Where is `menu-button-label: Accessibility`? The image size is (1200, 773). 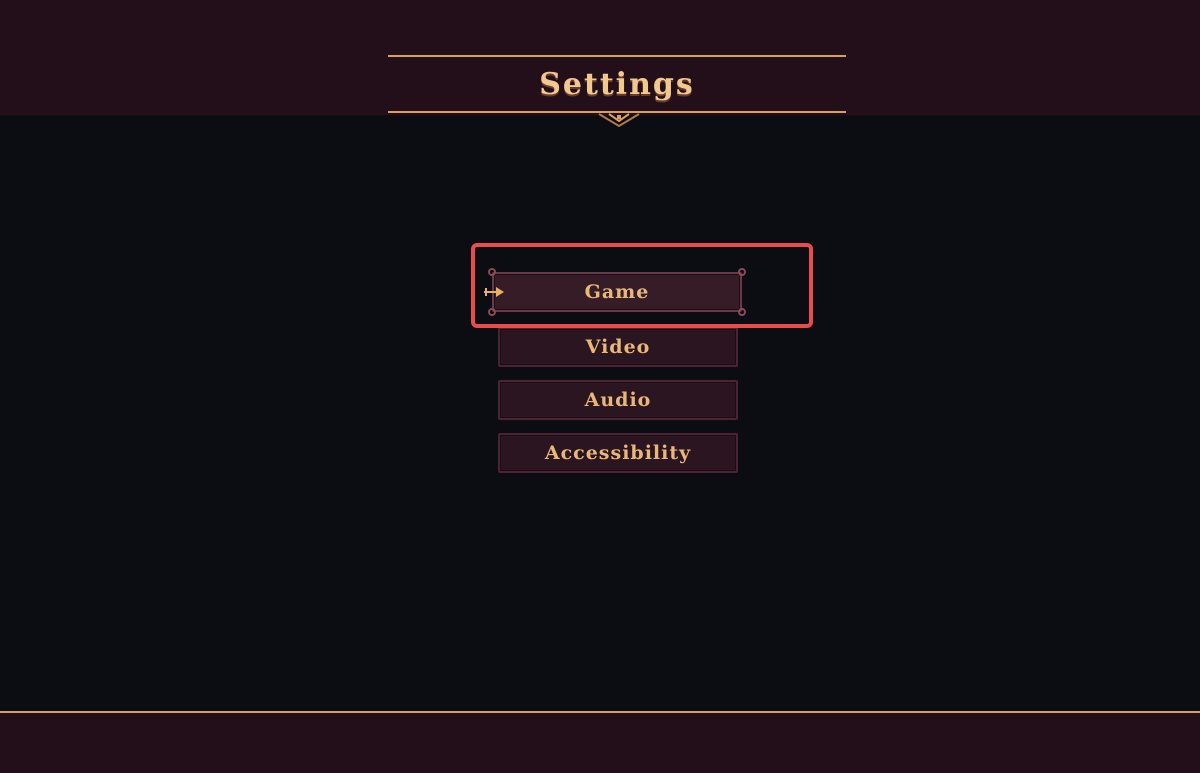 menu-button-label: Accessibility is located at coordinates (618, 453).